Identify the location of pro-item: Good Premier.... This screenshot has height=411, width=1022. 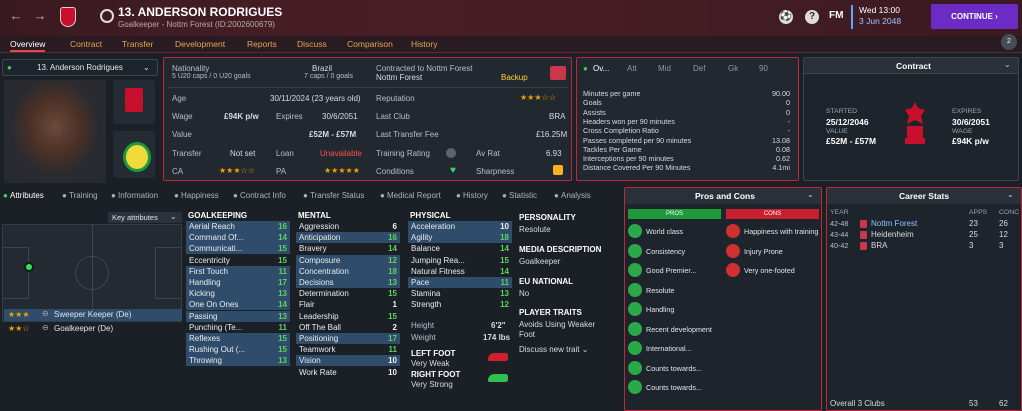
(671, 270).